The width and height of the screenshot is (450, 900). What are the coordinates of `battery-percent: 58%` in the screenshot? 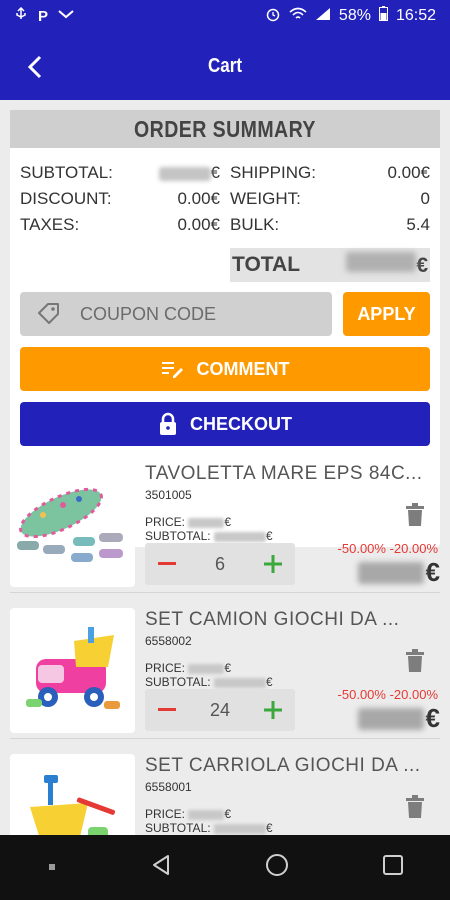 It's located at (354, 15).